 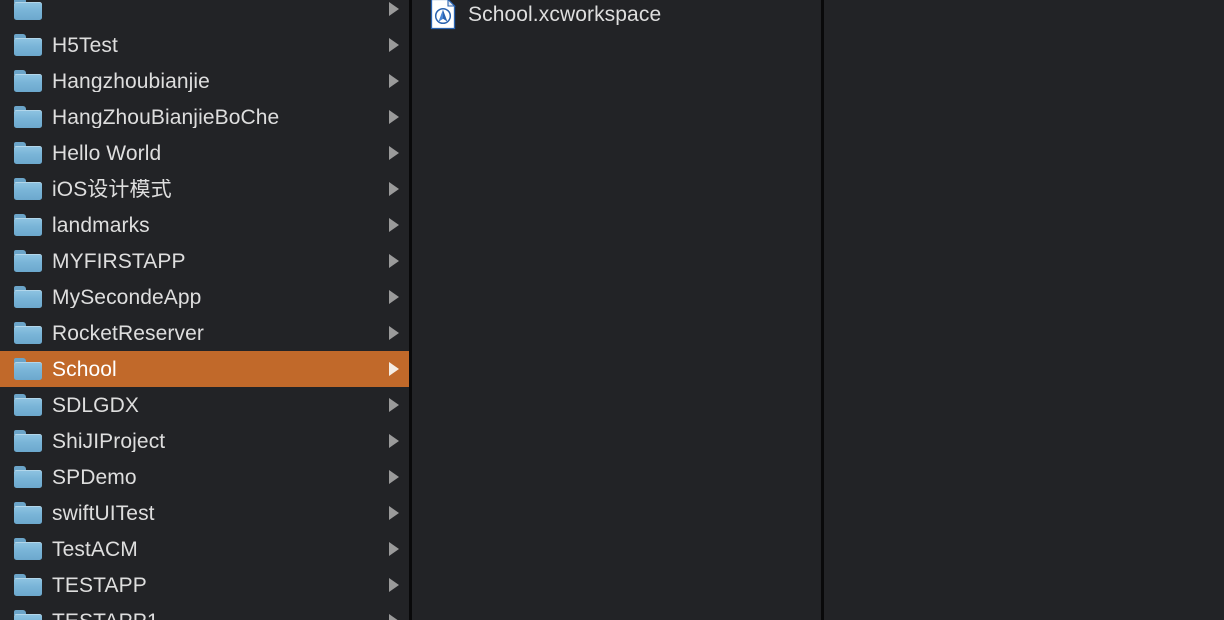 I want to click on contents-list: School.xcworkspace, so click(x=616, y=17).